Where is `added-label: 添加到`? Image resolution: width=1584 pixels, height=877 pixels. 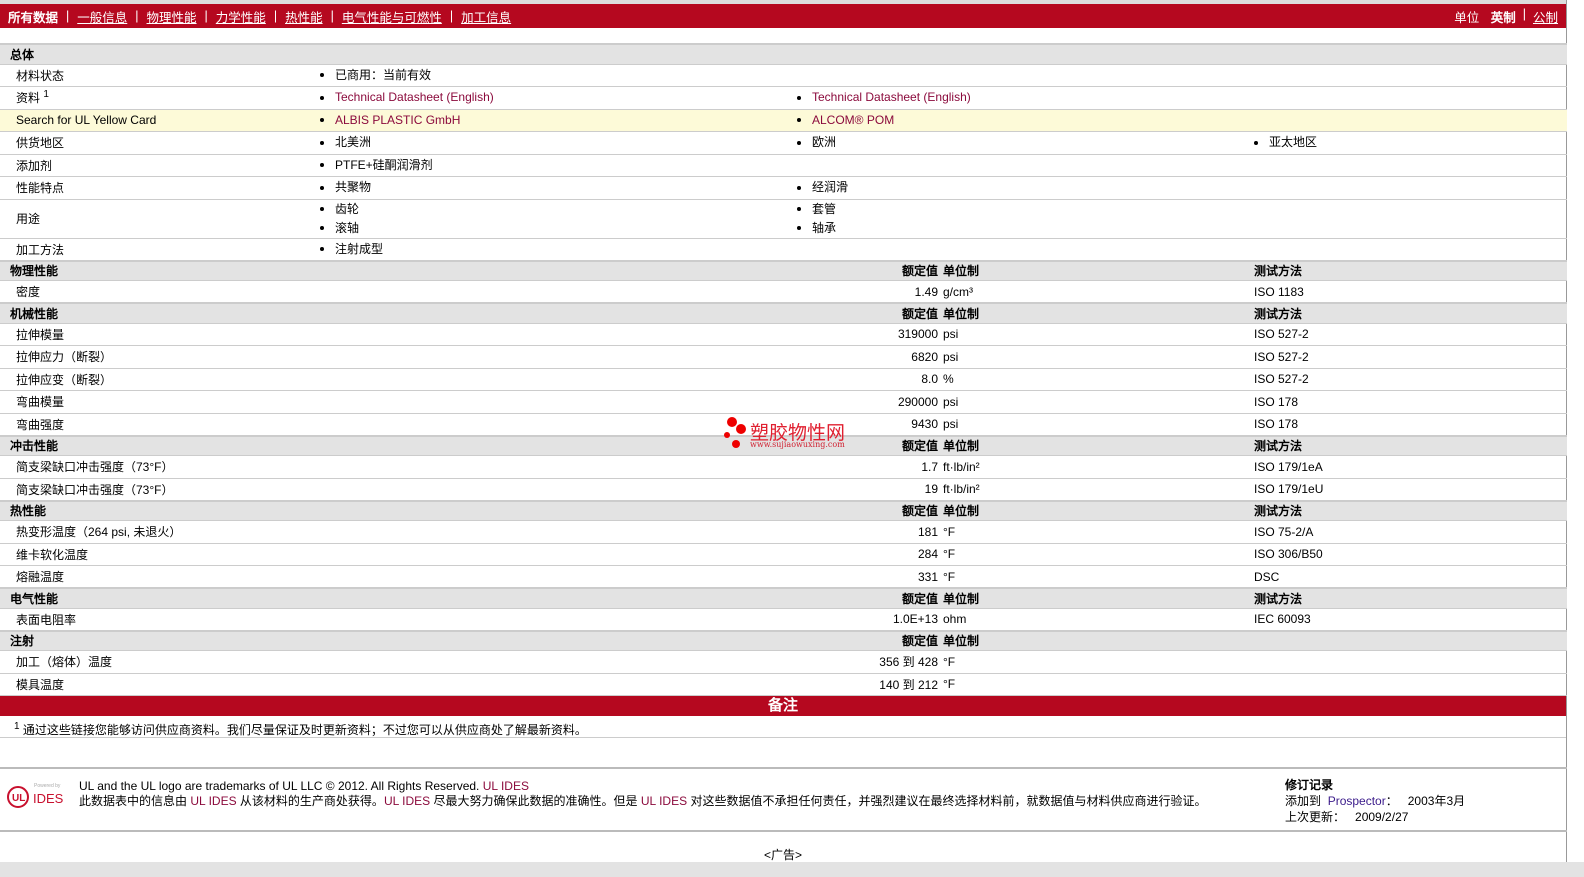 added-label: 添加到 is located at coordinates (1303, 801).